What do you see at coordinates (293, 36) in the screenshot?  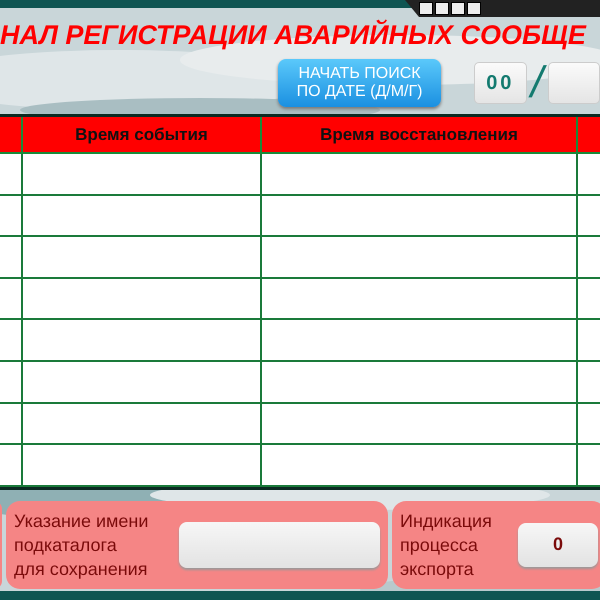 I see `screen-title: НАЛ РЕГИСТРАЦИИ АВАРИЙНЫХ СООБЩЕ` at bounding box center [293, 36].